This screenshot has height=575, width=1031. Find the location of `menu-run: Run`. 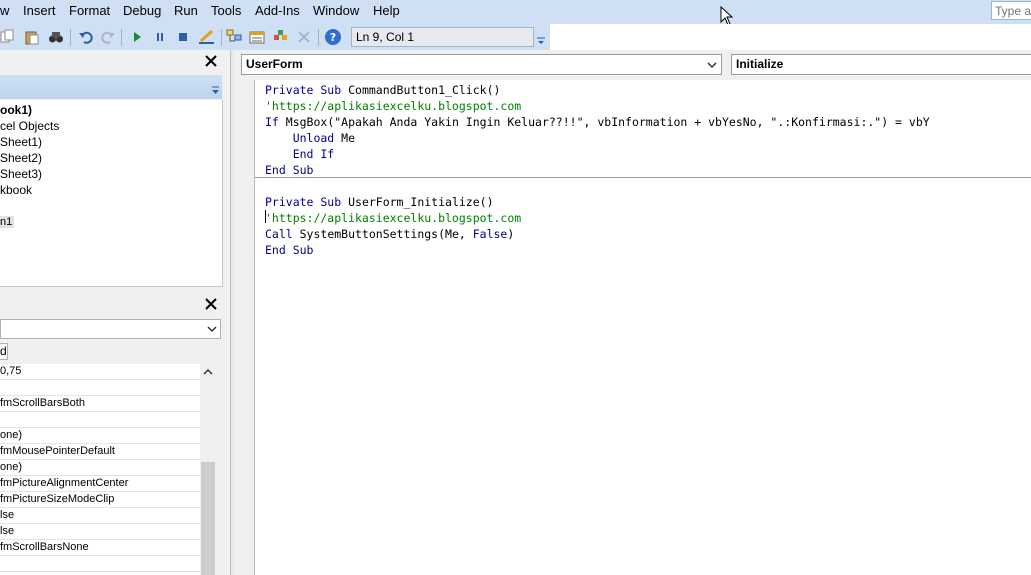

menu-run: Run is located at coordinates (186, 10).